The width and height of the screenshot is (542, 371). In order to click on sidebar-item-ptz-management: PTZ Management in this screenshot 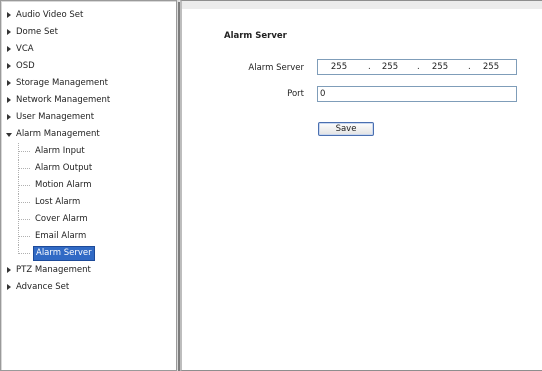, I will do `click(90, 270)`.